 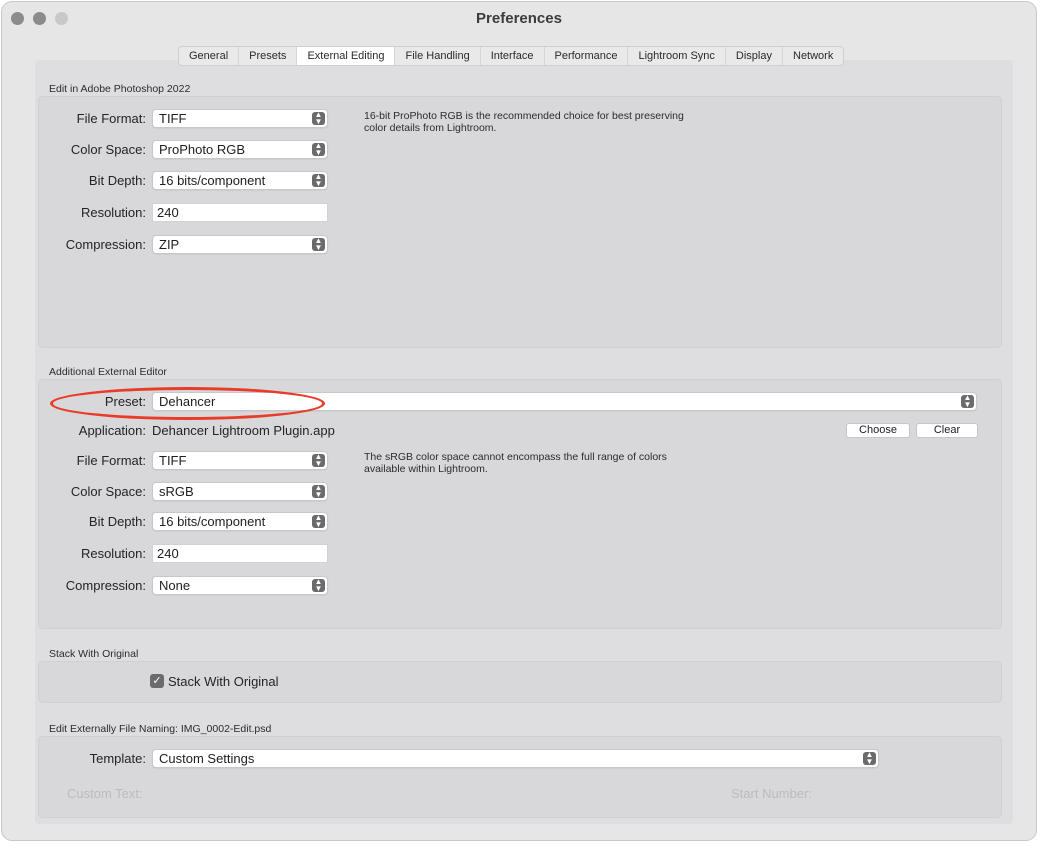 I want to click on tab-external-editing: External Editing, so click(x=346, y=56).